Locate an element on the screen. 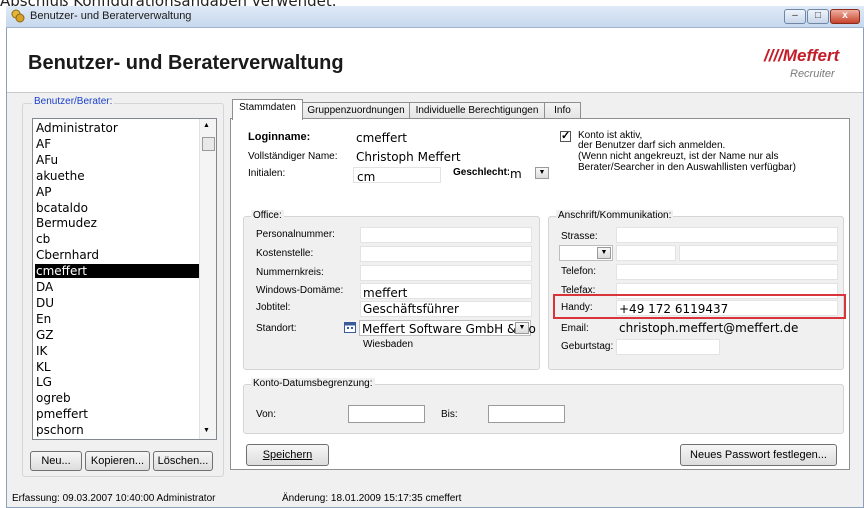 The width and height of the screenshot is (864, 508). geburtstag-label: Geburtstag: is located at coordinates (587, 346).